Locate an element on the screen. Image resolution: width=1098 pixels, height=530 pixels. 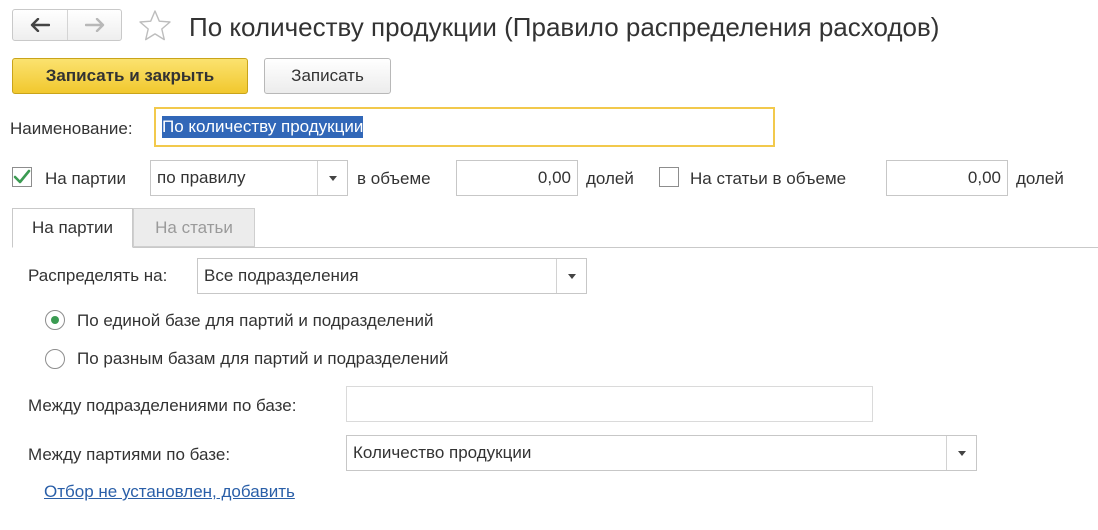
batches-checkbox-label: На партии is located at coordinates (85, 178).